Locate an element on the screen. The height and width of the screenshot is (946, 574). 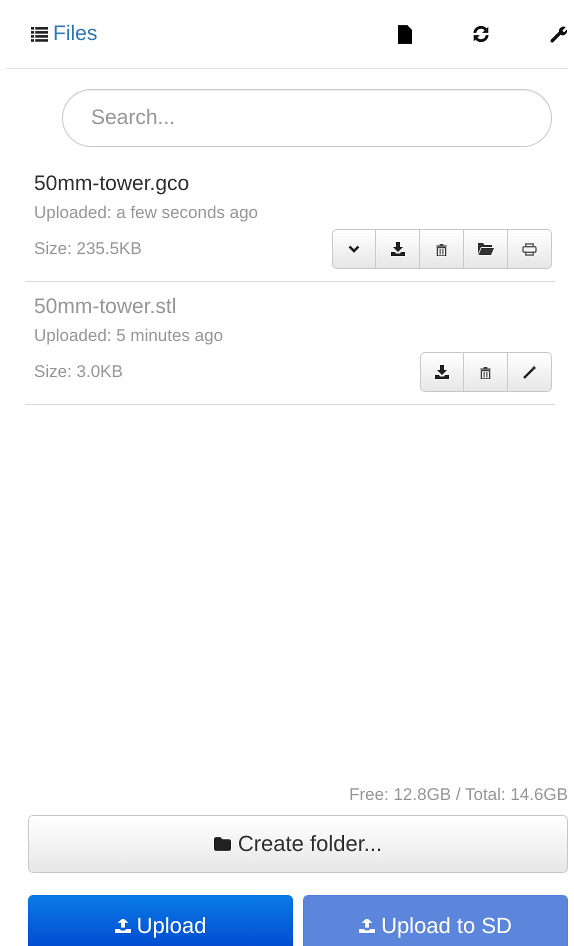
wand-icon is located at coordinates (529, 372).